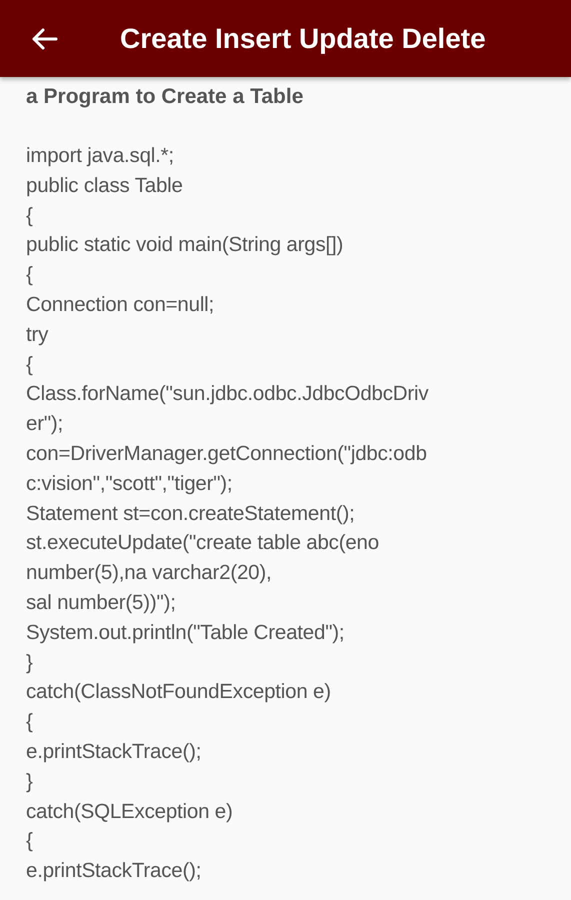 The width and height of the screenshot is (571, 900). I want to click on code-line: con=DriverManager.getConnection("jdbc:odb, so click(226, 453).